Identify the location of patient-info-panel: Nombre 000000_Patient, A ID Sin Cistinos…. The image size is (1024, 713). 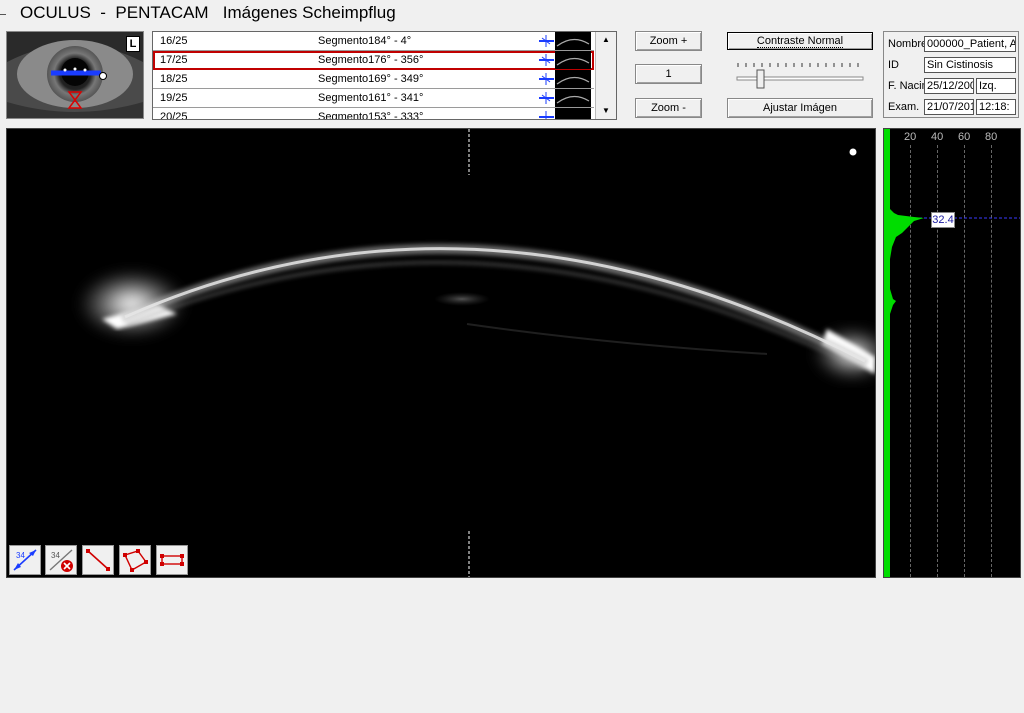
(951, 74).